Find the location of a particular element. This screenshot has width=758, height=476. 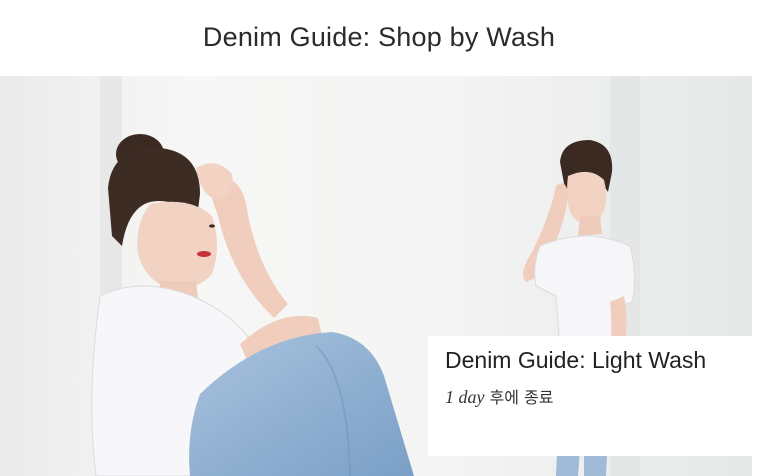

right-edge-margin is located at coordinates (755, 276).